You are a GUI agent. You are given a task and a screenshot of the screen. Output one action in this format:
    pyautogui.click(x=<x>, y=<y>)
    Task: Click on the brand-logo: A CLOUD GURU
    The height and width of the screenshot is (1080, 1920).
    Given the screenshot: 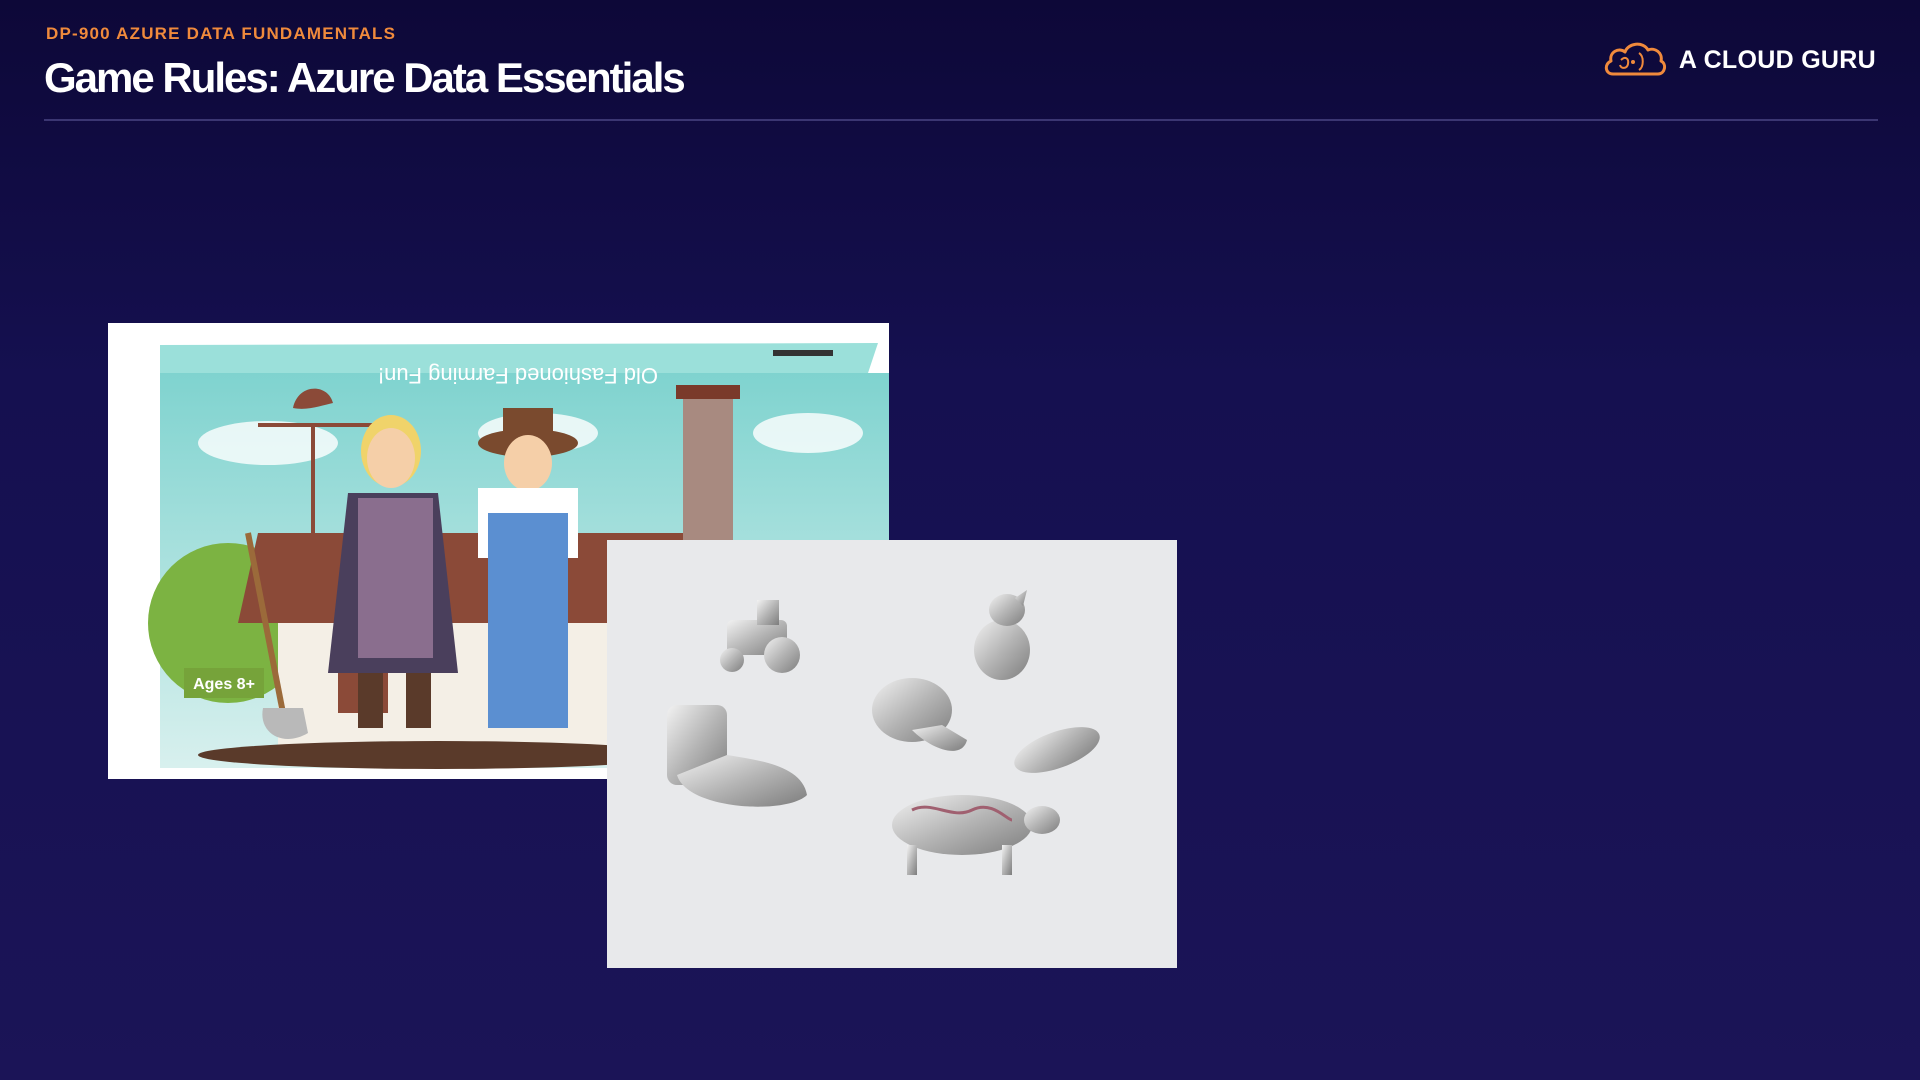 What is the action you would take?
    pyautogui.click(x=1739, y=60)
    